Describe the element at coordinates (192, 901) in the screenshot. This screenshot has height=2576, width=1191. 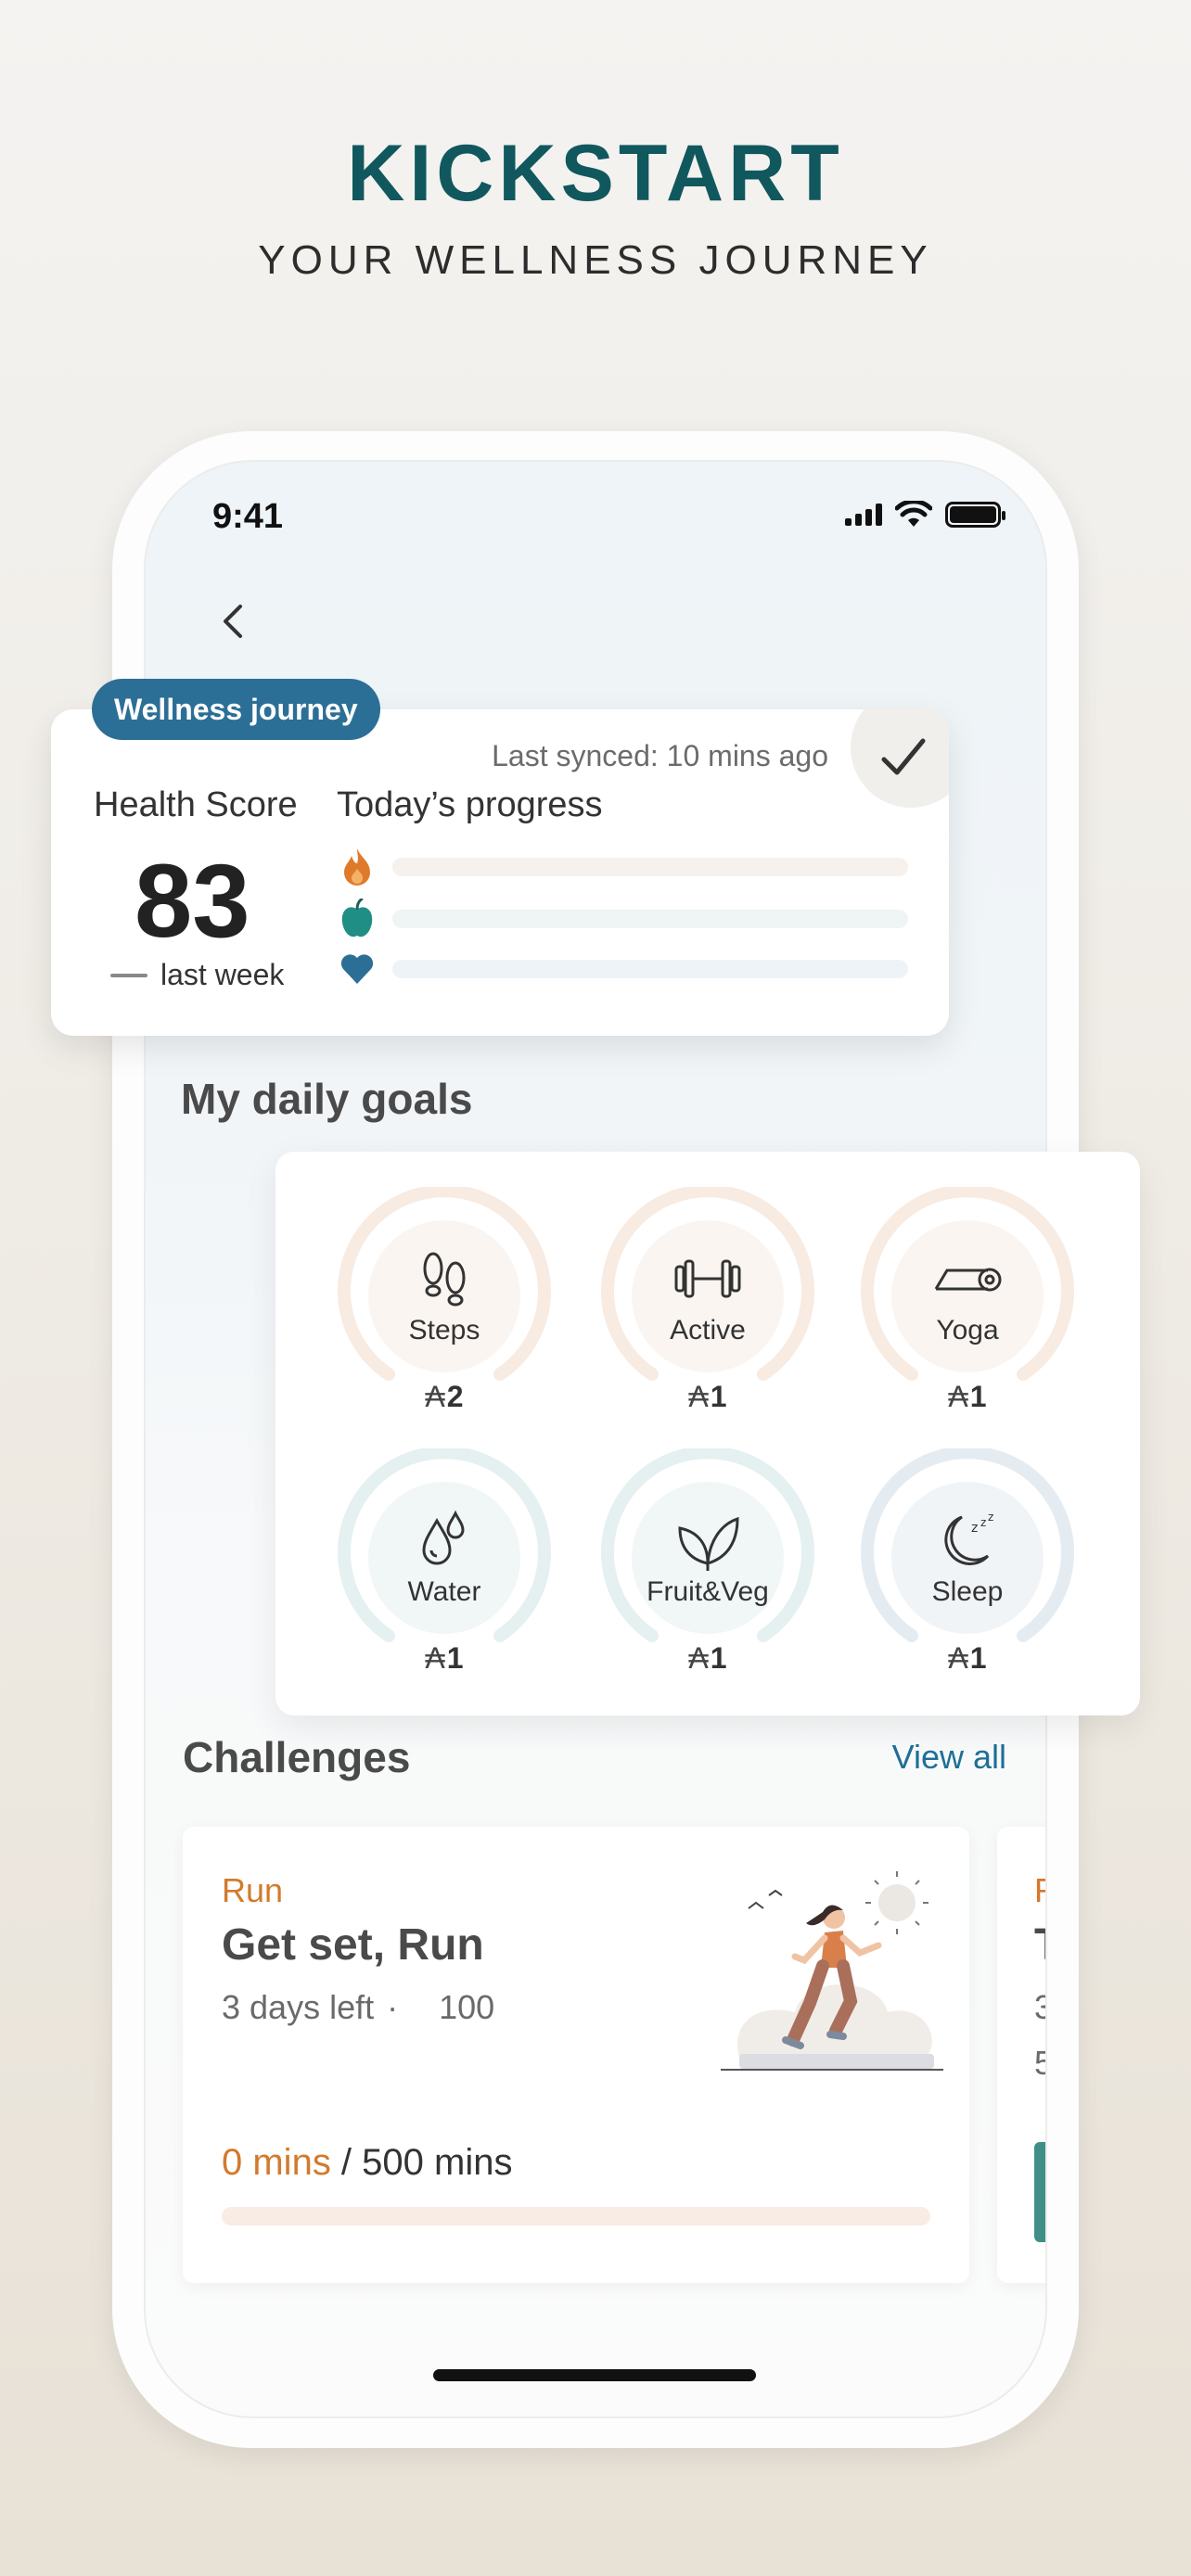
I see `health-score-value: 83` at that location.